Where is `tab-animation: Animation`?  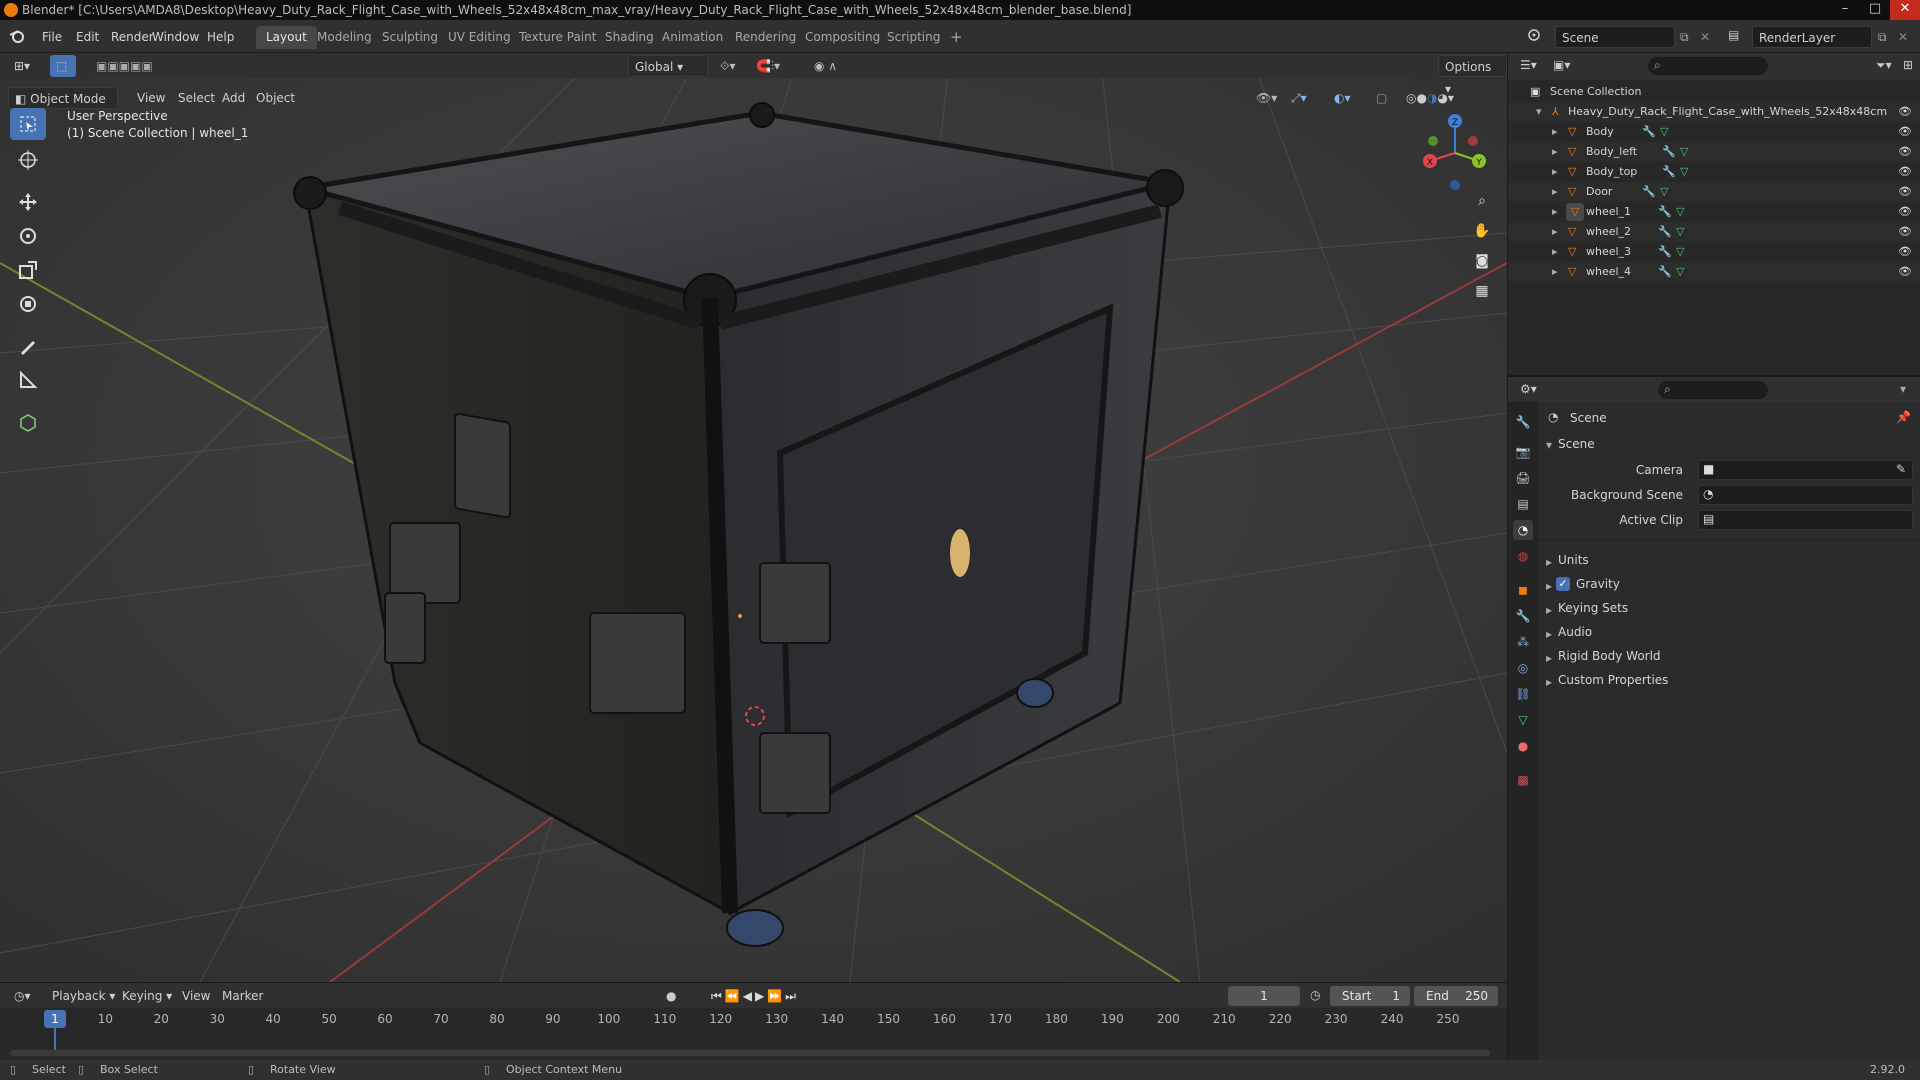 tab-animation: Animation is located at coordinates (692, 37).